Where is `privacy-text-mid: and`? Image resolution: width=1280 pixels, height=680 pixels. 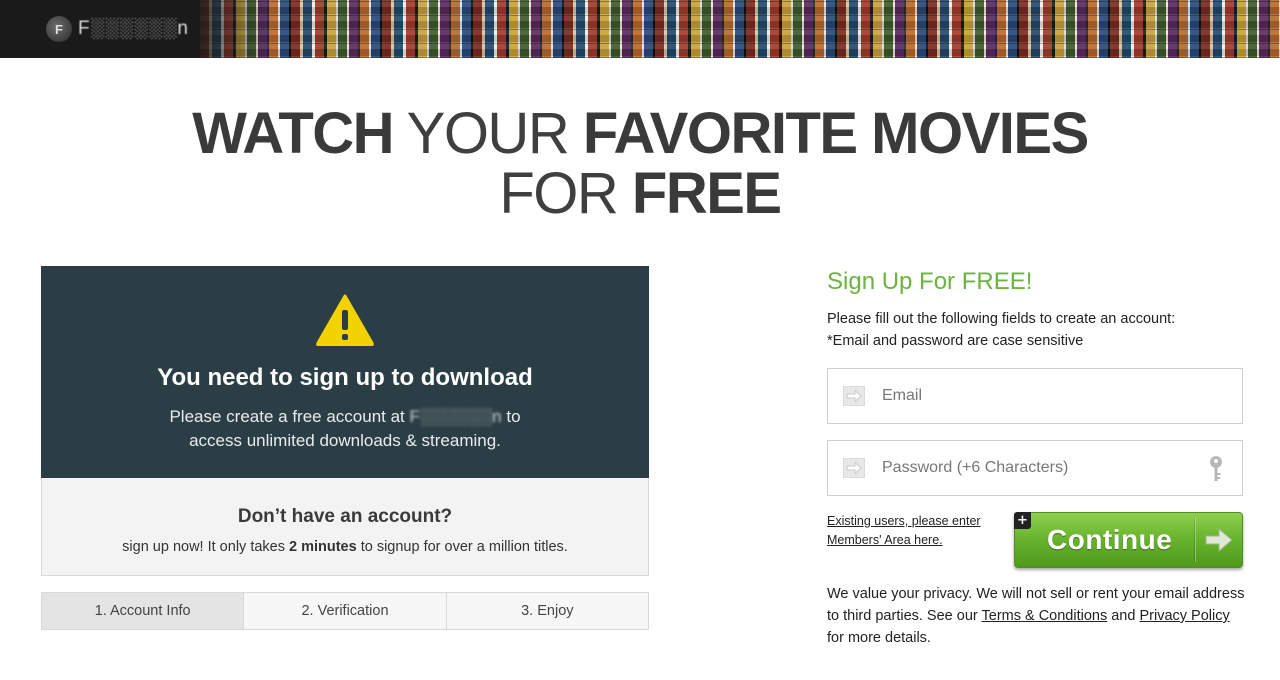 privacy-text-mid: and is located at coordinates (1123, 616).